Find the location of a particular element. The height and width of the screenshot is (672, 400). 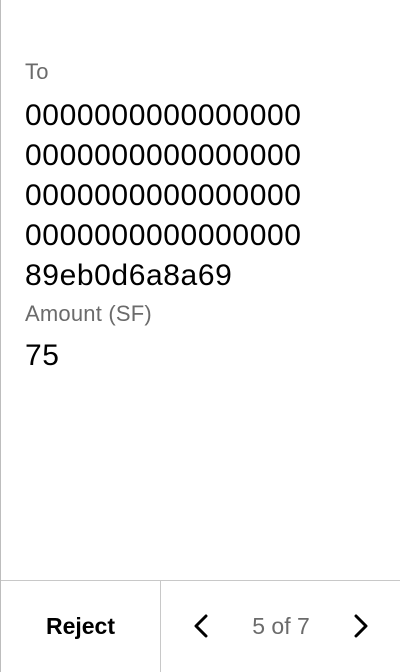

chevron-left-icon is located at coordinates (202, 626).